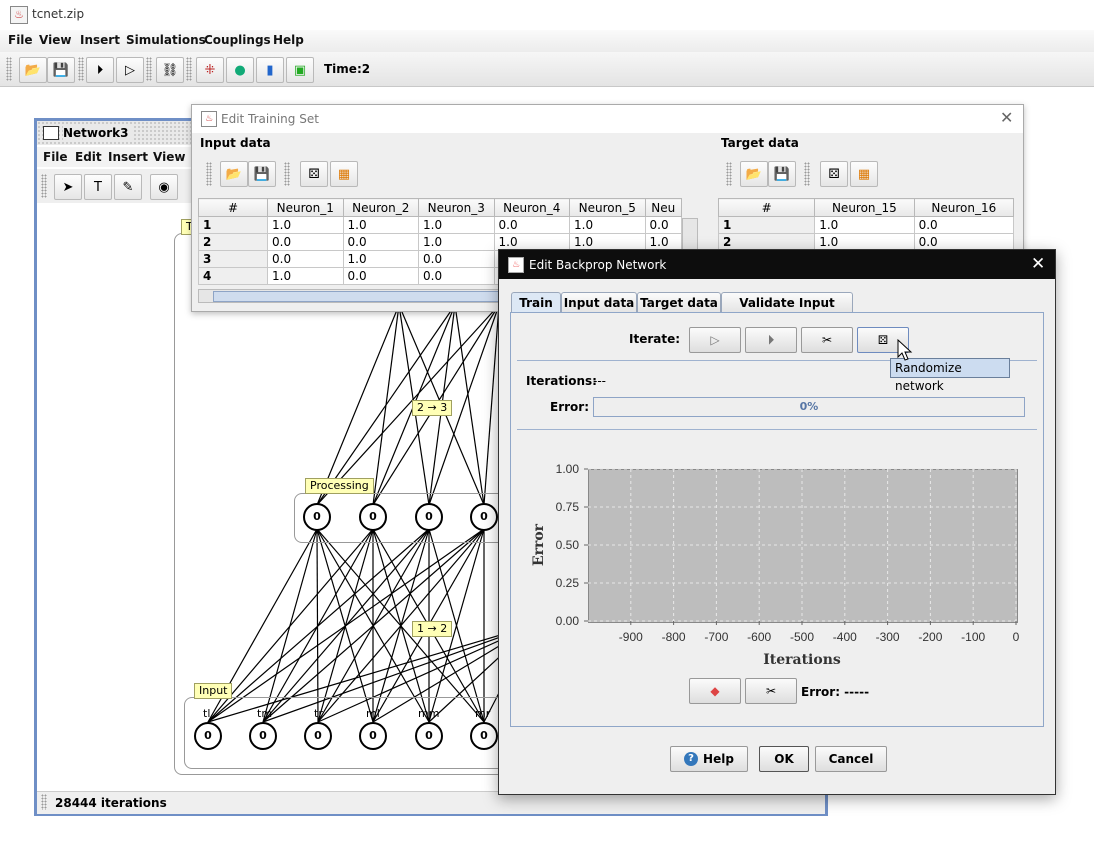 This screenshot has width=1094, height=842. Describe the element at coordinates (300, 70) in the screenshot. I see `terminal-icon: ▣` at that location.